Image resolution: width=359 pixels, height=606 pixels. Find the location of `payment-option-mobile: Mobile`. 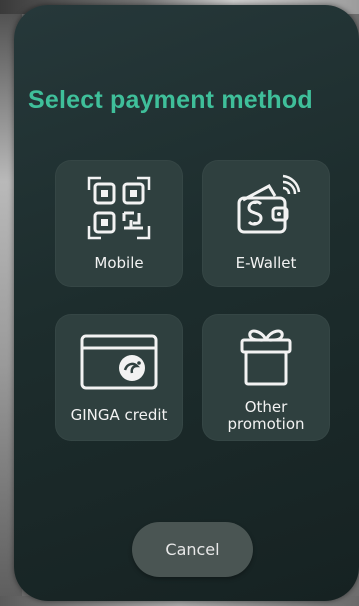

payment-option-mobile: Mobile is located at coordinates (119, 223).